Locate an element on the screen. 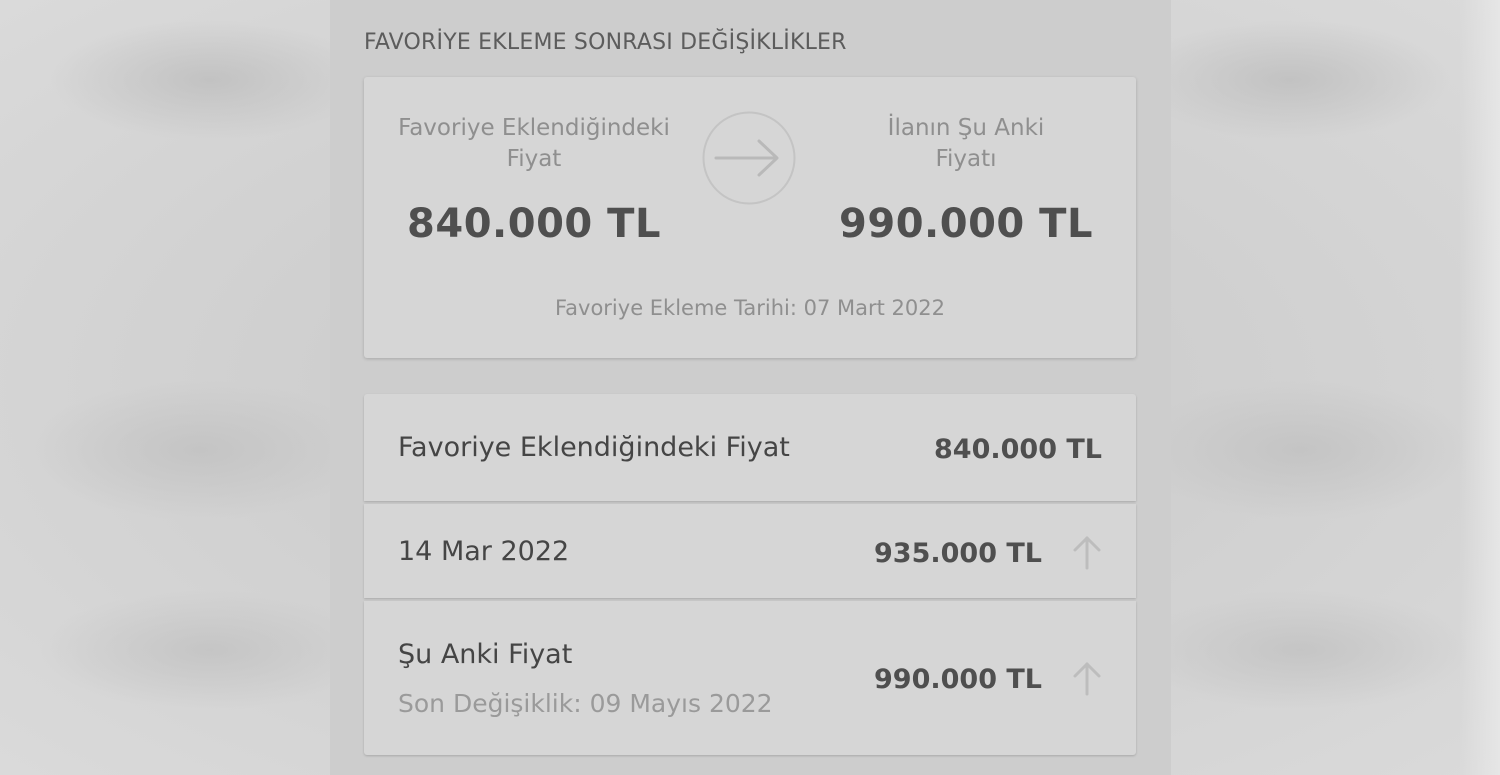  row-price: 840.000 TL is located at coordinates (1018, 449).